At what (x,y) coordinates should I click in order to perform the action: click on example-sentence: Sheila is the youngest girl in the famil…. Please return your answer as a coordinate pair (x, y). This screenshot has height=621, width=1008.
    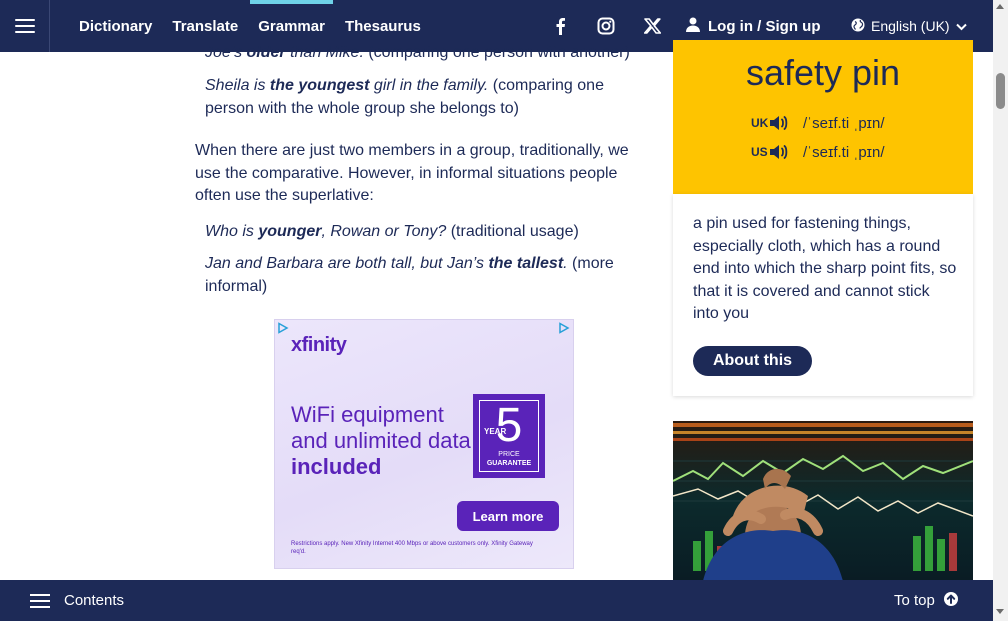
    Looking at the image, I should click on (405, 97).